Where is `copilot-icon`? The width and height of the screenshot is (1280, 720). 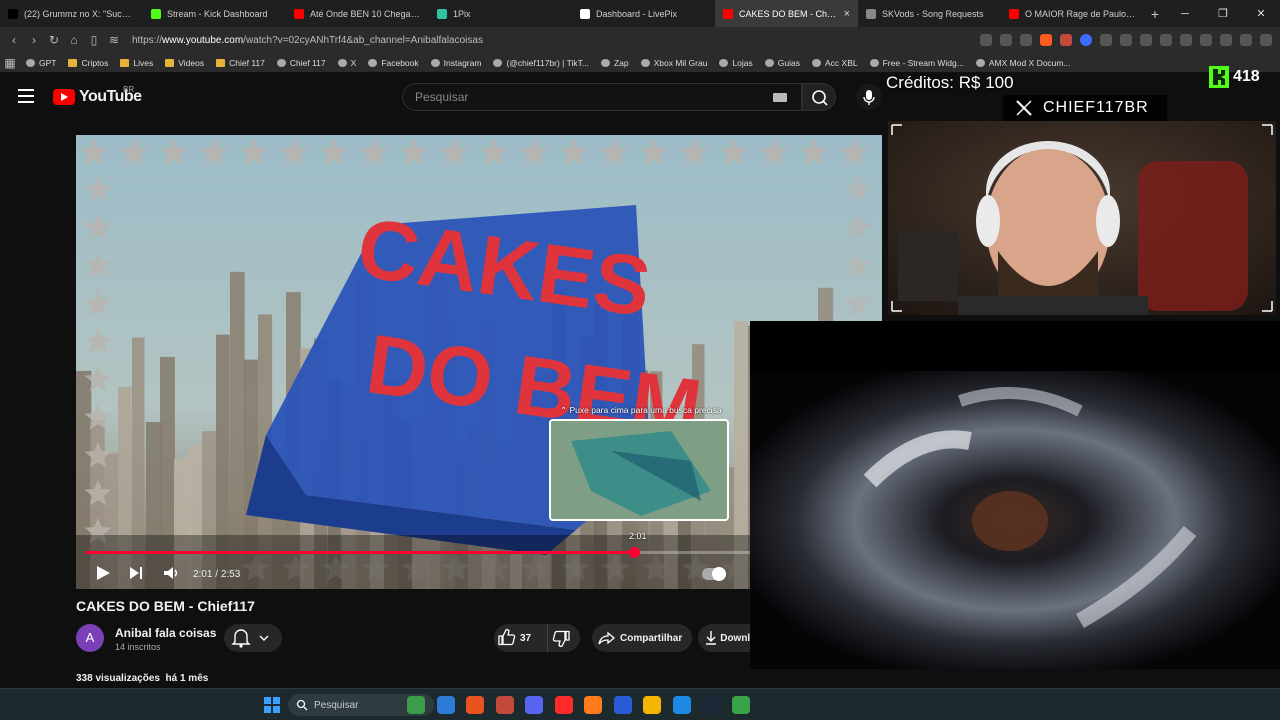
copilot-icon is located at coordinates (445, 705).